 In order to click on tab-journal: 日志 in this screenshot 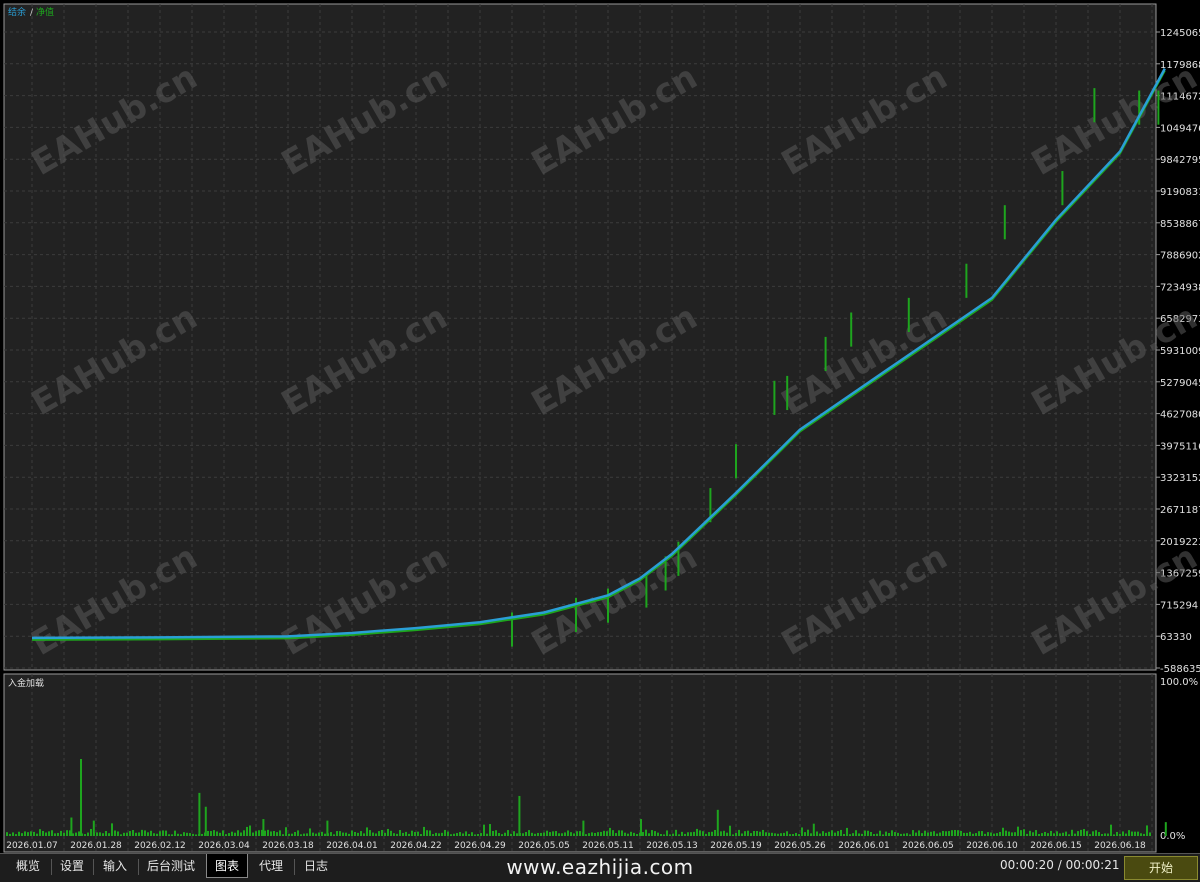, I will do `click(316, 866)`.